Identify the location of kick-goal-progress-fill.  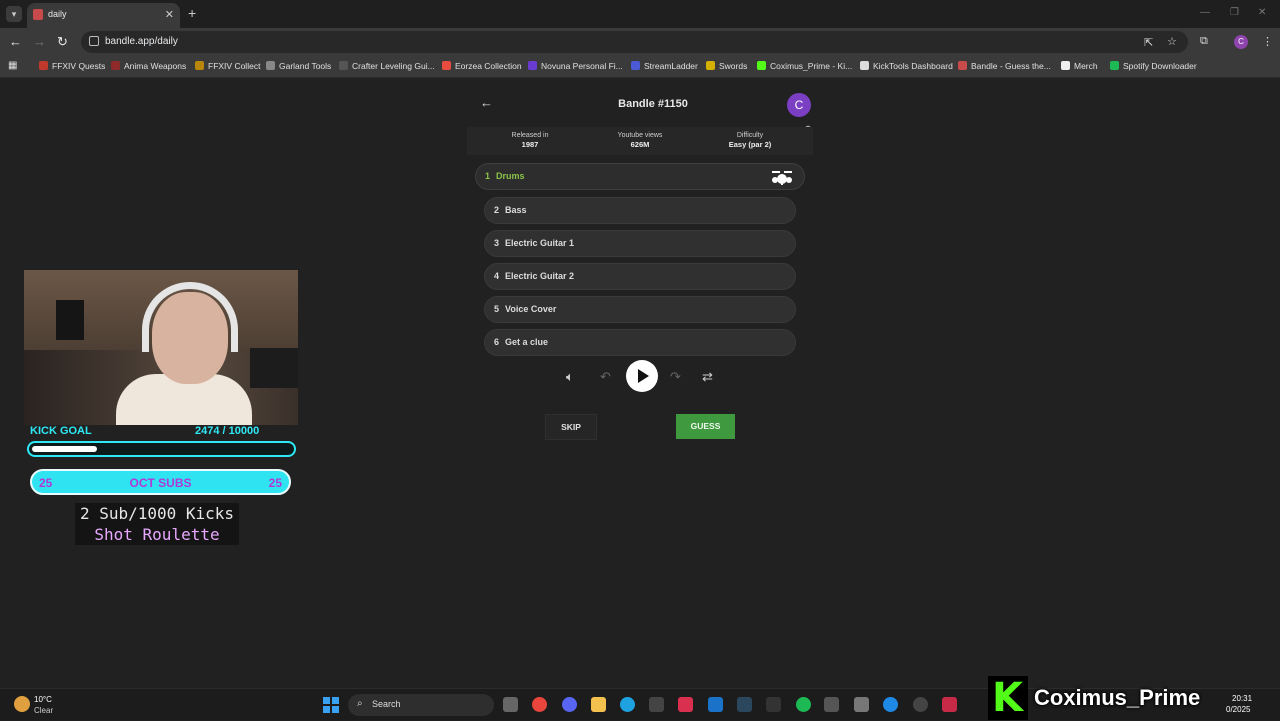
(64, 449).